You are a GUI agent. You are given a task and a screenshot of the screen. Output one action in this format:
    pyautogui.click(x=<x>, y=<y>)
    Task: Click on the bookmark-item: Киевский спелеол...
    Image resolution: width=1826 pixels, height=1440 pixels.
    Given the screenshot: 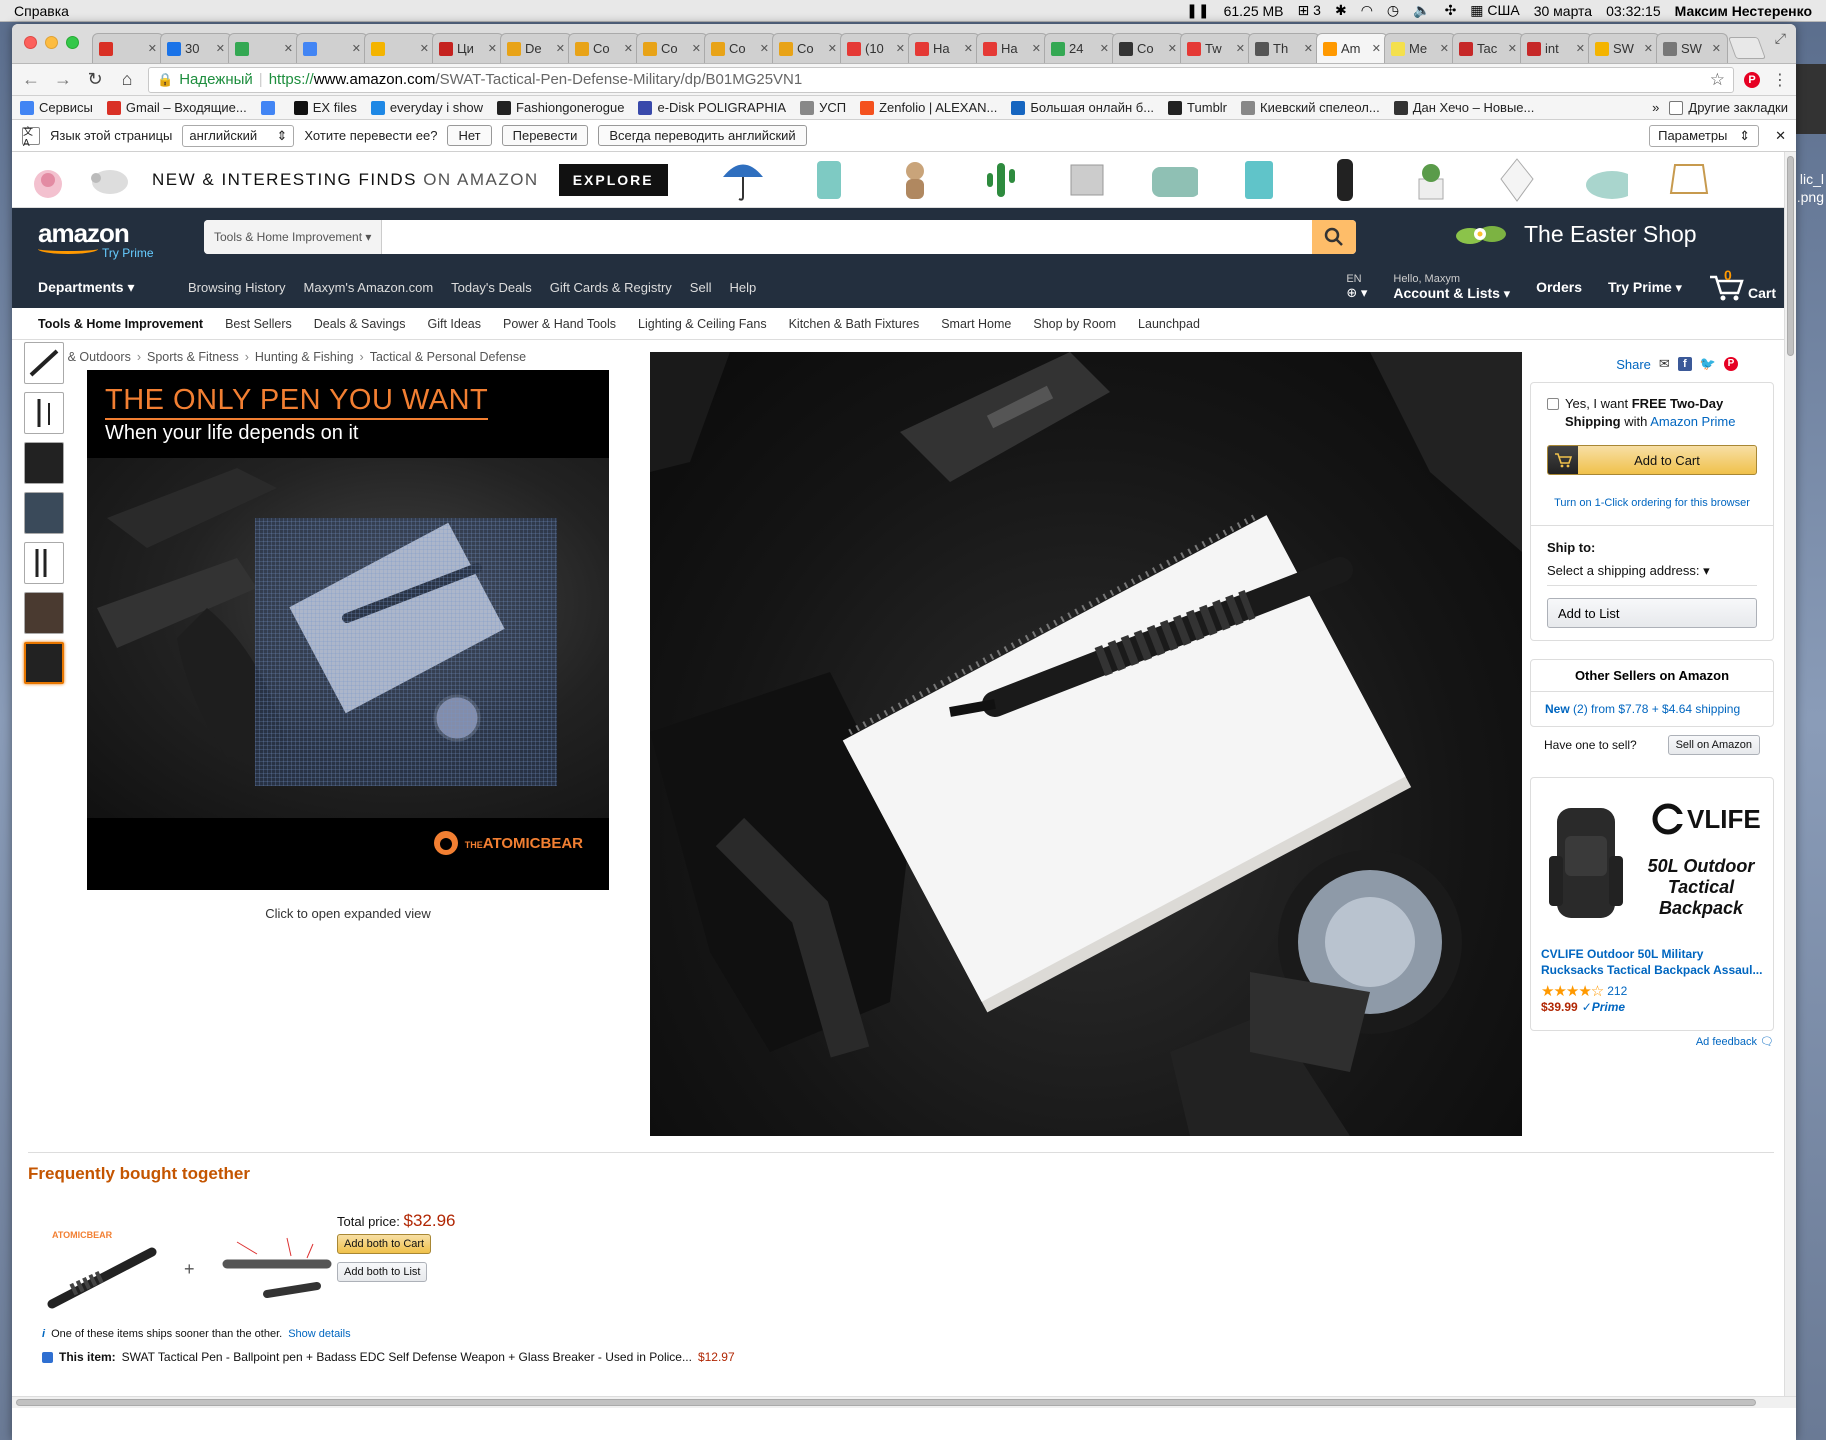 What is the action you would take?
    pyautogui.click(x=1310, y=107)
    